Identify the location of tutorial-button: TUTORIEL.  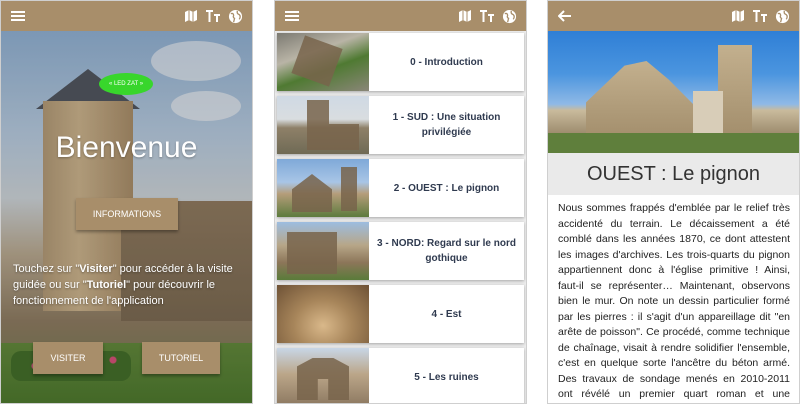
(181, 358).